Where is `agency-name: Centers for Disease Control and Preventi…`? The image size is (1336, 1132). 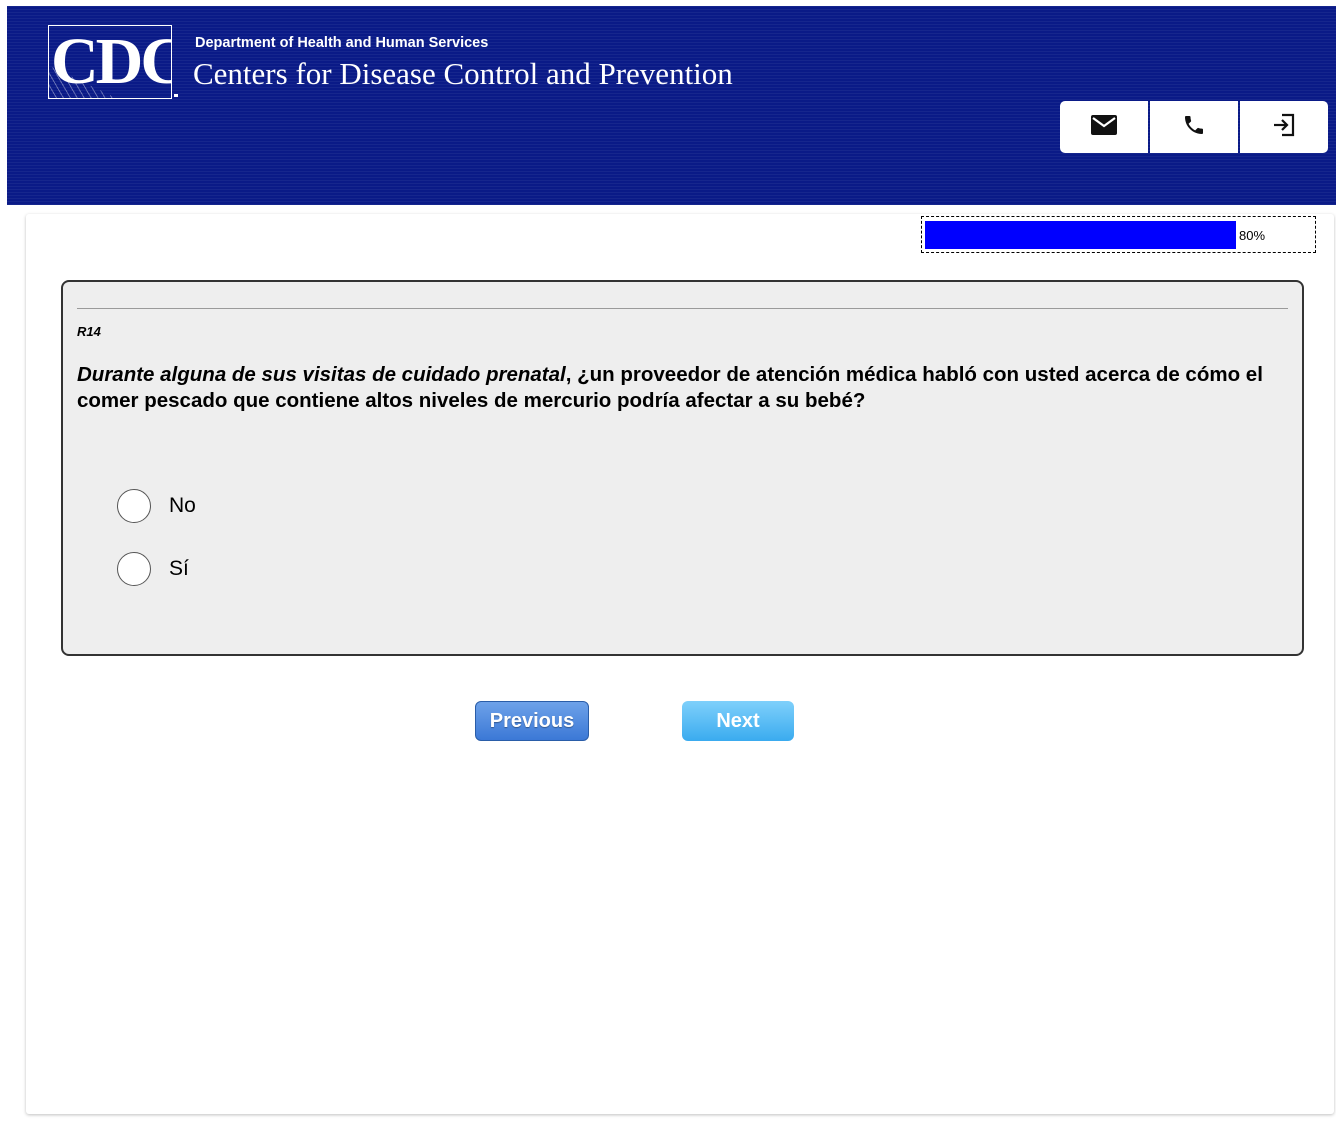
agency-name: Centers for Disease Control and Preventi… is located at coordinates (463, 73).